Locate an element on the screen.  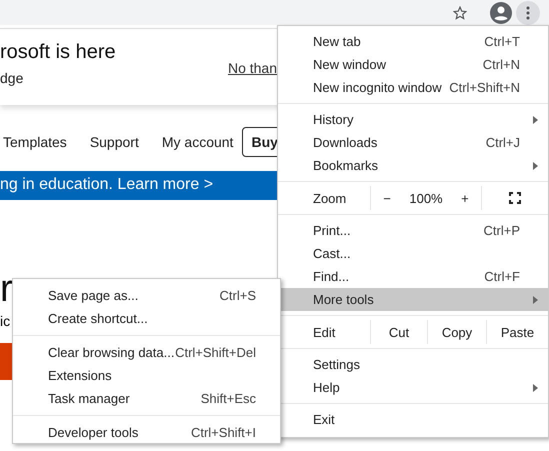
submenu-item: Developer tools Ctrl+Shift+I is located at coordinates (146, 432).